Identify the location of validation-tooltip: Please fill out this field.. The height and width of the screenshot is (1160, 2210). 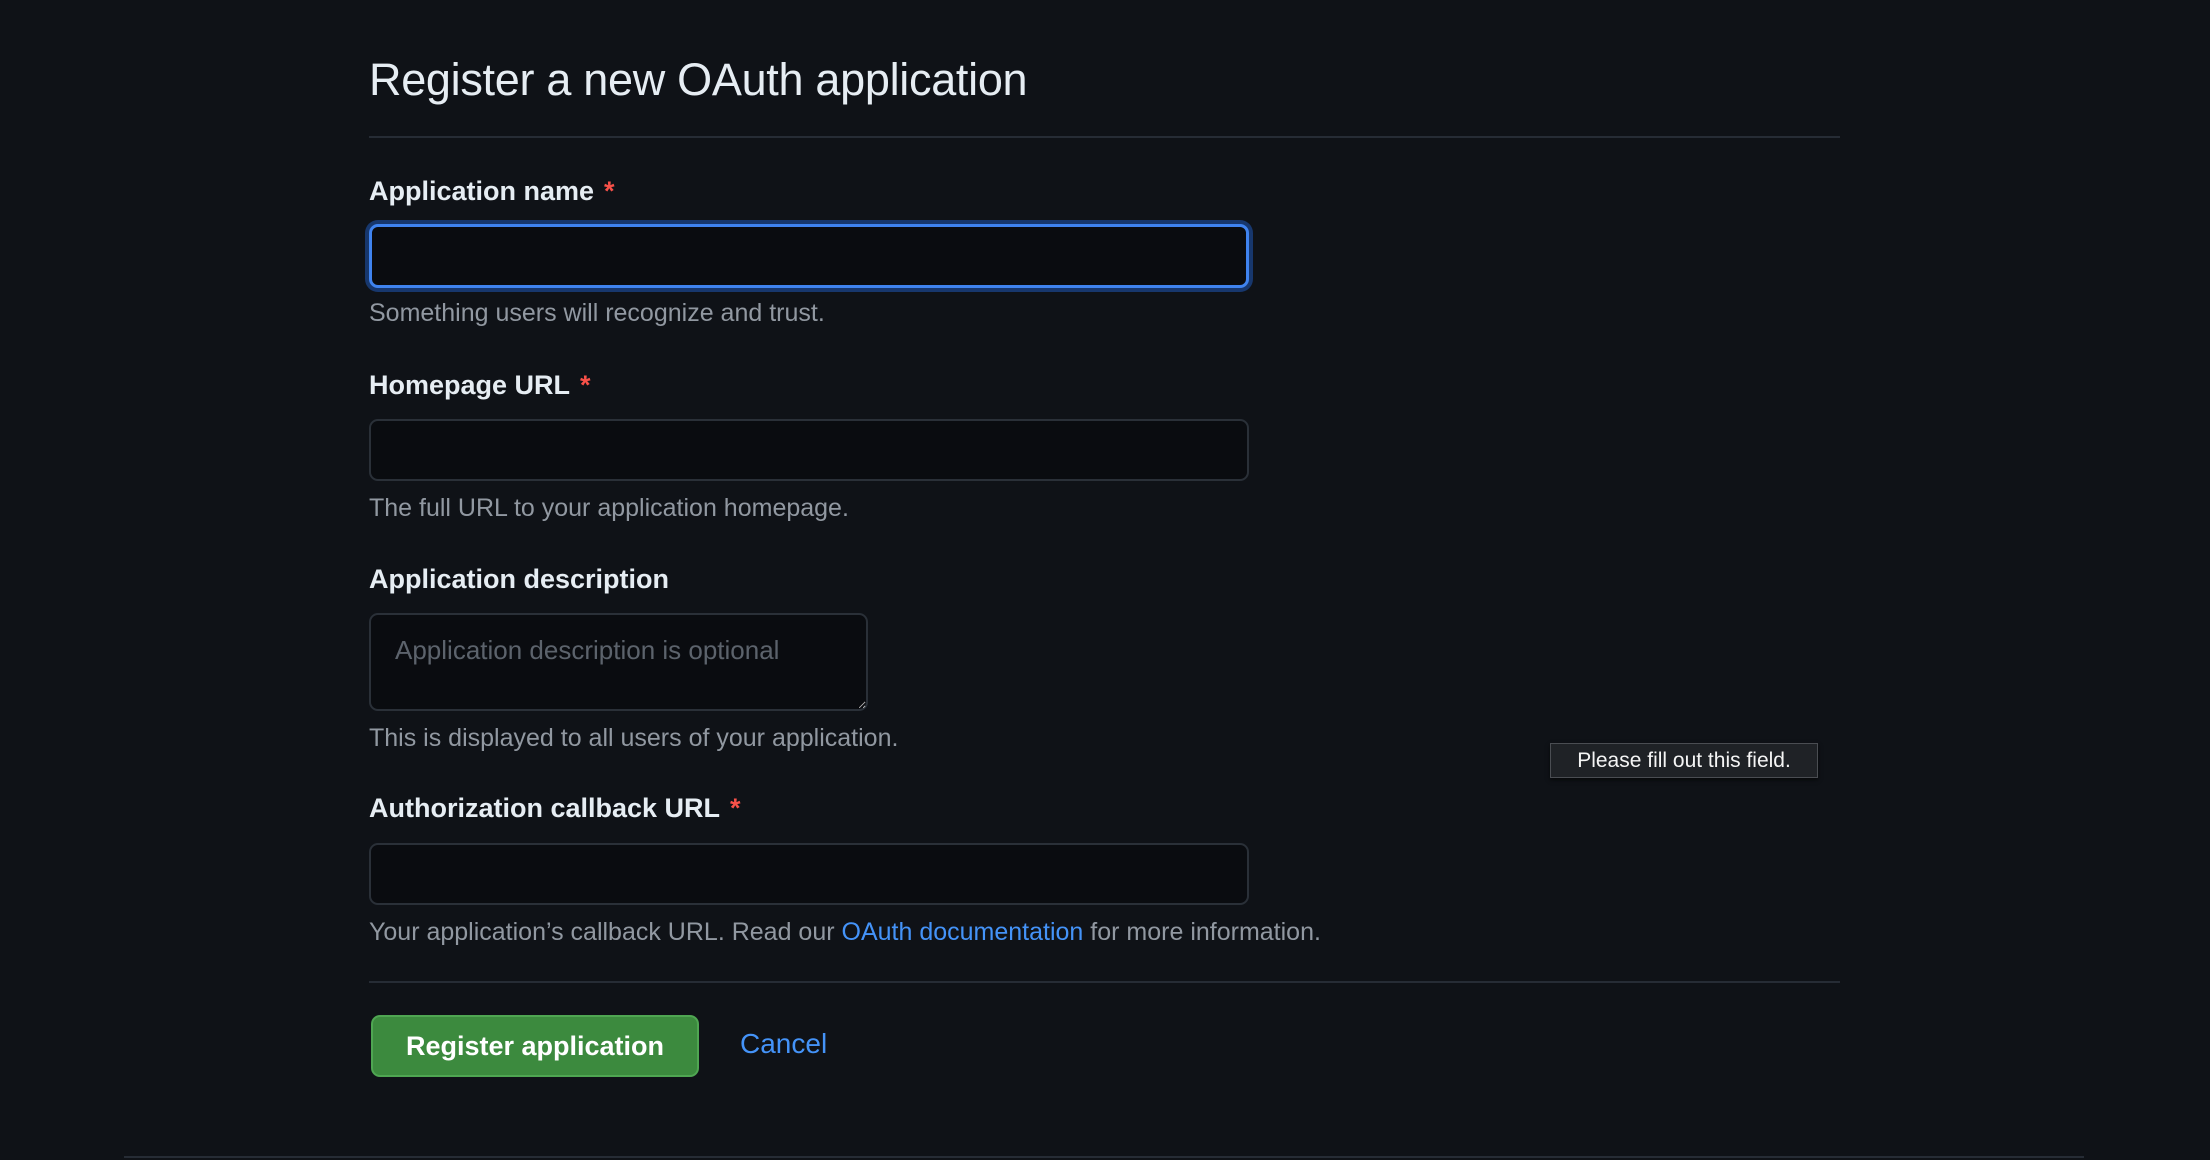
(1684, 760).